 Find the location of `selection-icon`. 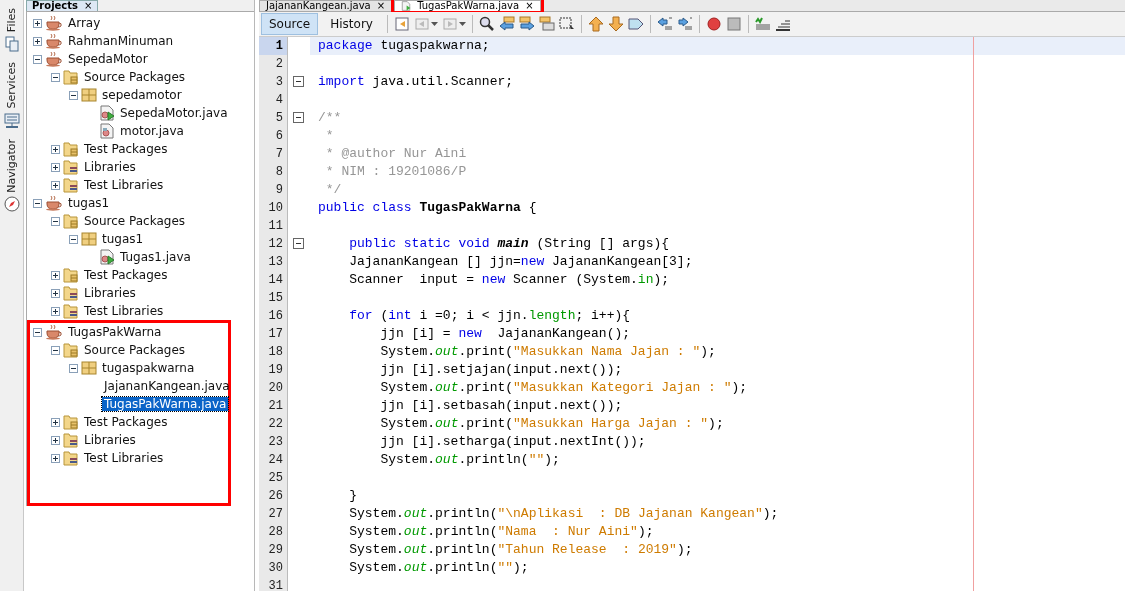

selection-icon is located at coordinates (566, 24).